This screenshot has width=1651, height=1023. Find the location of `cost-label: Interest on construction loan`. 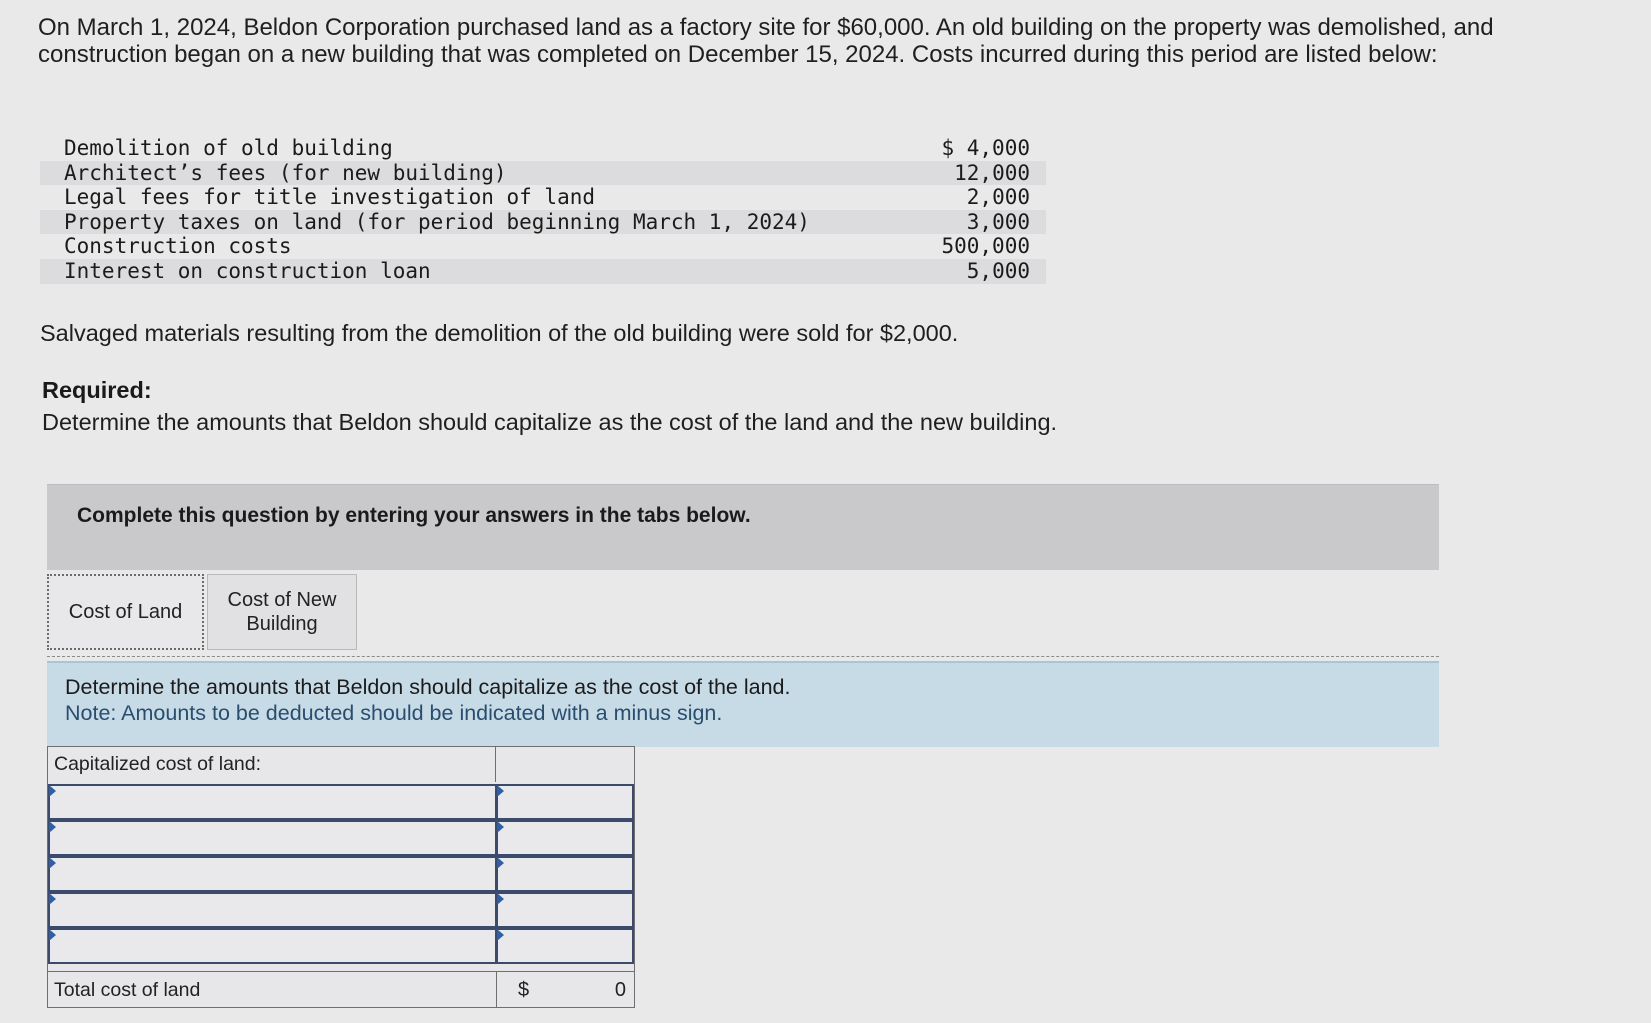

cost-label: Interest on construction loan is located at coordinates (247, 270).